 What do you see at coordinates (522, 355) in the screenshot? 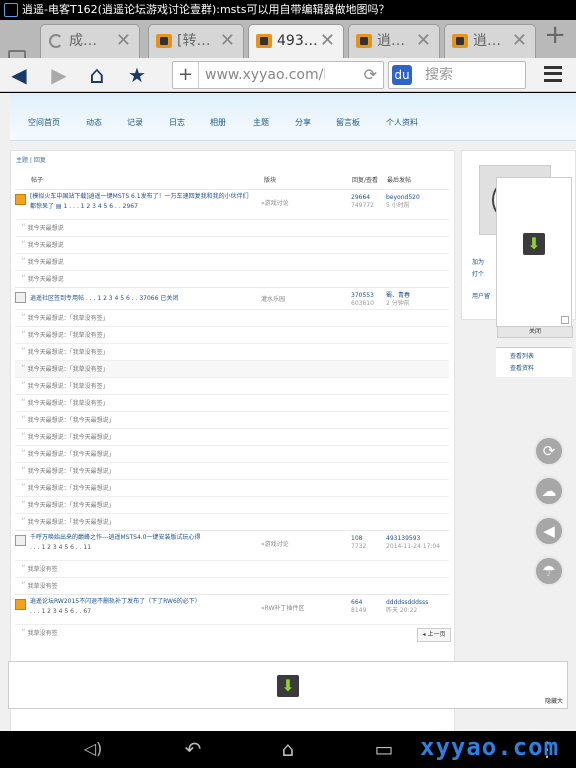
I see `view-list-link: 查看列表` at bounding box center [522, 355].